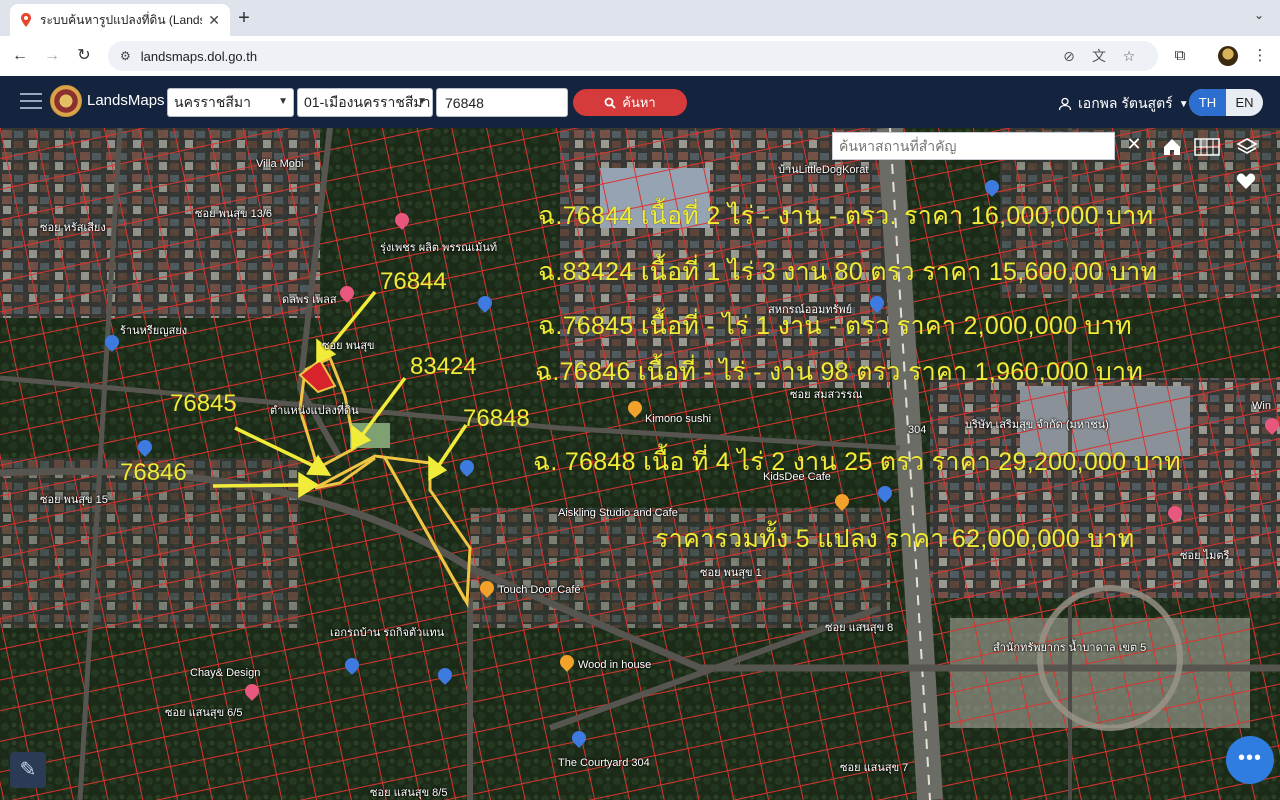 The image size is (1280, 800). I want to click on user-name: เอกพล รัตนสูตร์, so click(1125, 103).